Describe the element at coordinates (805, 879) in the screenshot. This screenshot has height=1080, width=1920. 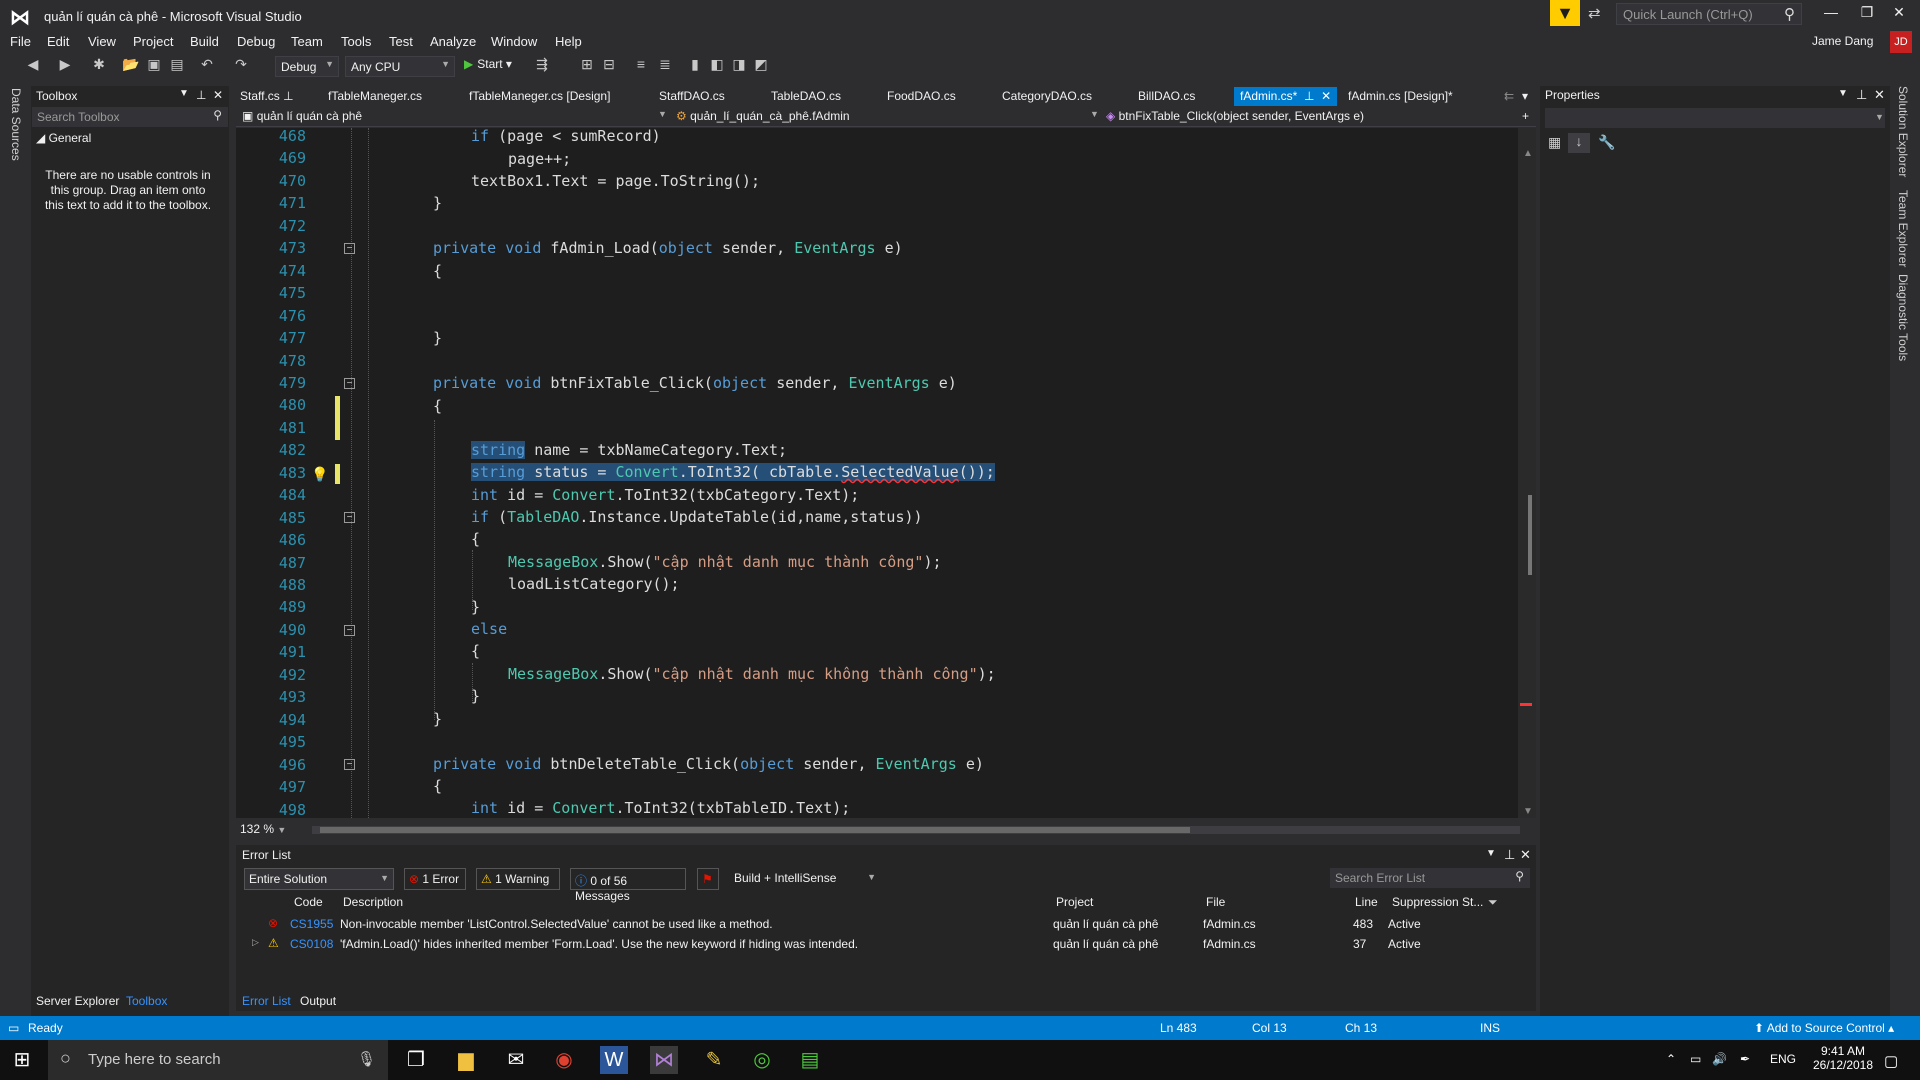
I see `build-filter-select: Build + IntelliSense ▼` at that location.